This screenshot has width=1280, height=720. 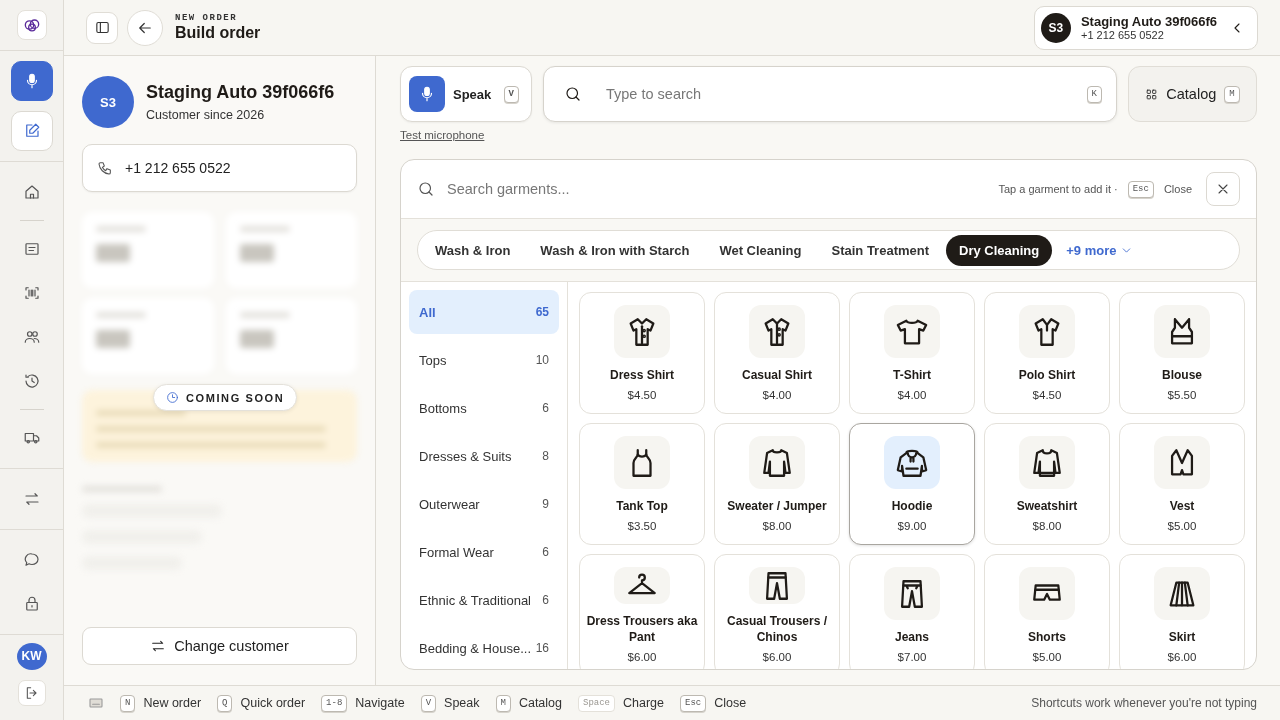 I want to click on garment-card: T-Shirt $4.00, so click(x=912, y=353).